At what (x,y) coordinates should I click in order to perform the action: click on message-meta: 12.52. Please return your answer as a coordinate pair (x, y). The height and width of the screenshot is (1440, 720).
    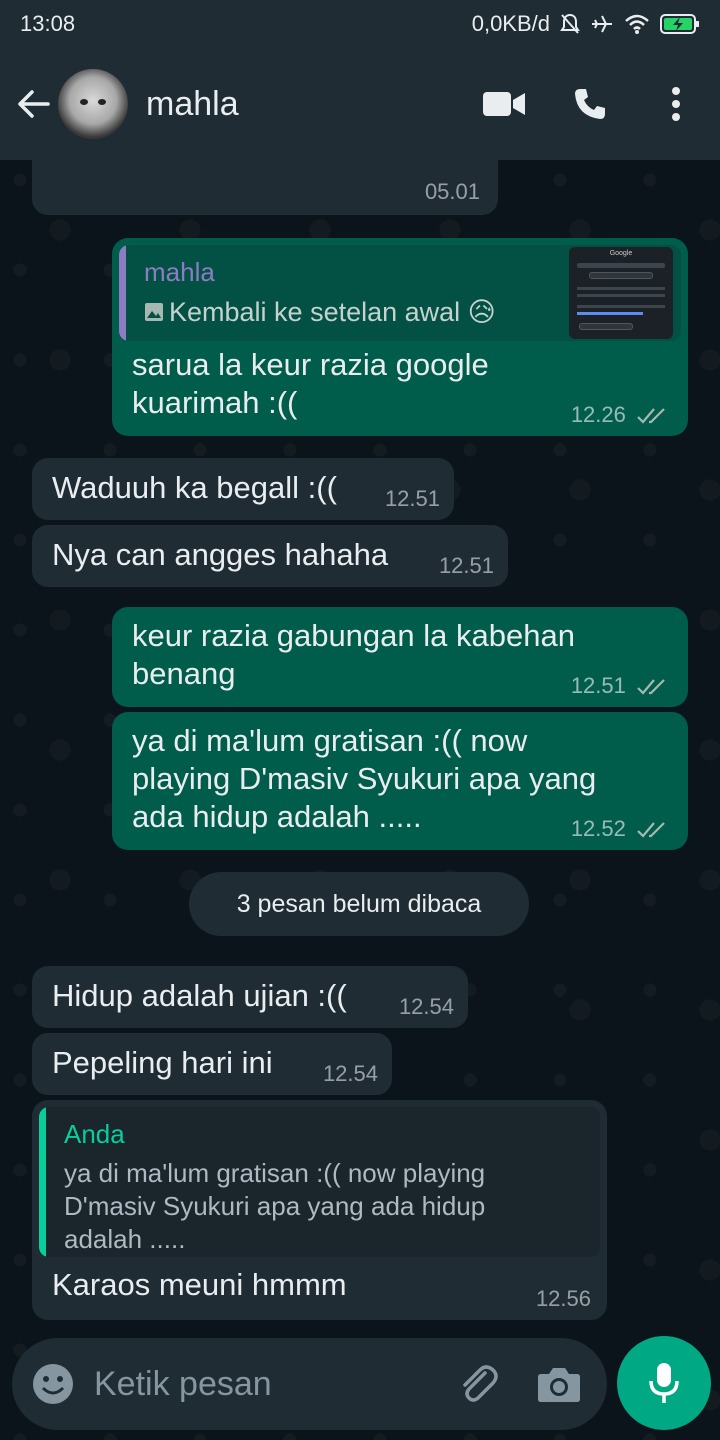
    Looking at the image, I should click on (620, 829).